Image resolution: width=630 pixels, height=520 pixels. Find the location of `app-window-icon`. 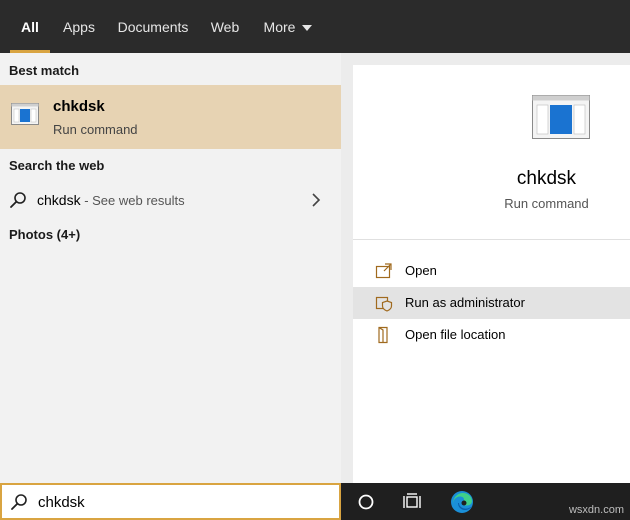

app-window-icon is located at coordinates (25, 114).